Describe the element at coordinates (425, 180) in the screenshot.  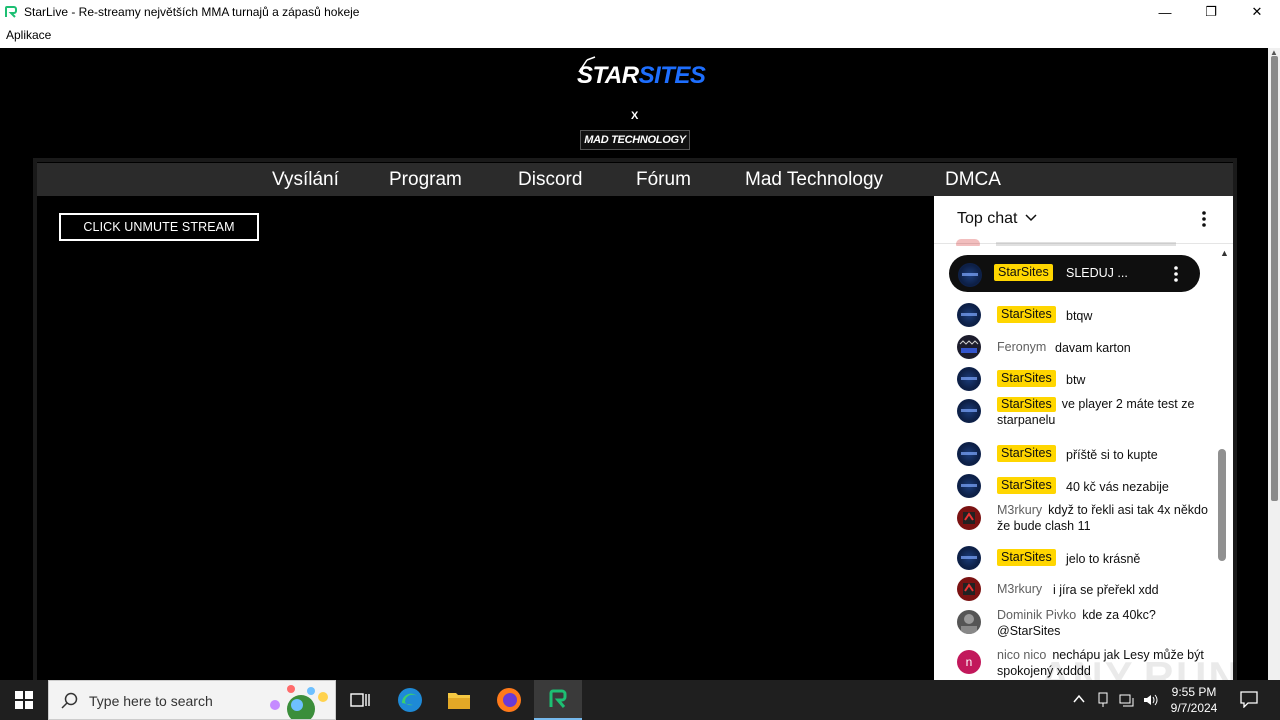
I see `nav-program: Program` at that location.